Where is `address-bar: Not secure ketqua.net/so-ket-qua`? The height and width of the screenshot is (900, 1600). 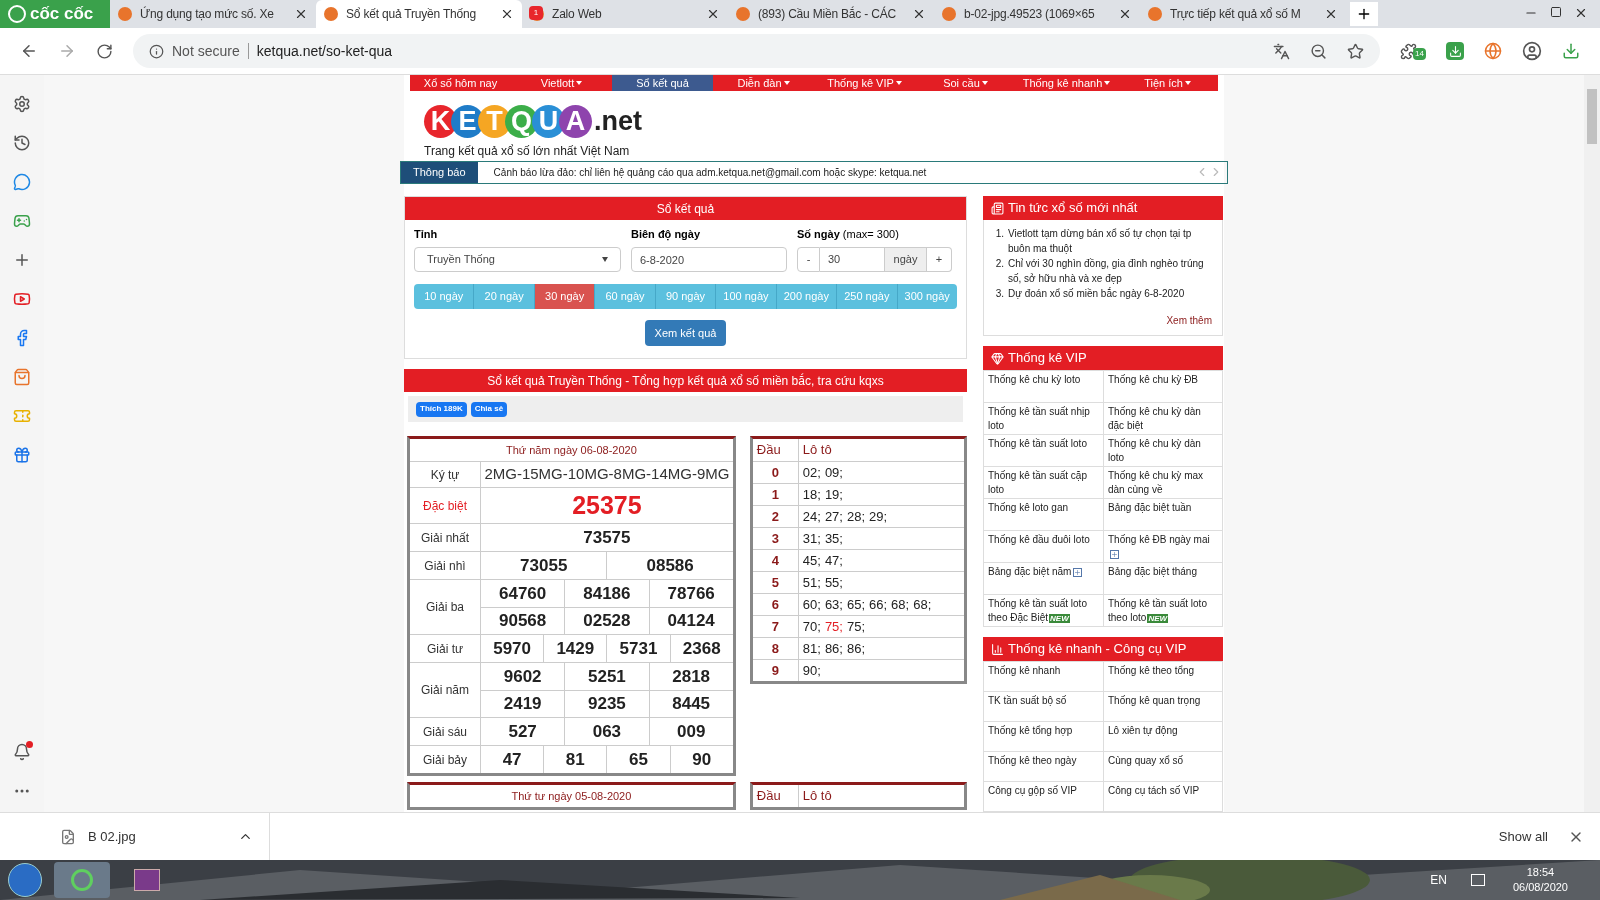
address-bar: Not secure ketqua.net/so-ket-qua is located at coordinates (757, 51).